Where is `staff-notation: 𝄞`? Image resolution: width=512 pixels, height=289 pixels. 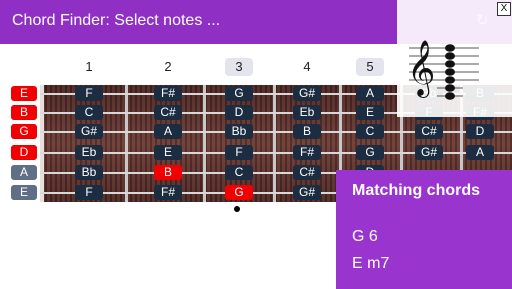 staff-notation: 𝄞 is located at coordinates (443, 70).